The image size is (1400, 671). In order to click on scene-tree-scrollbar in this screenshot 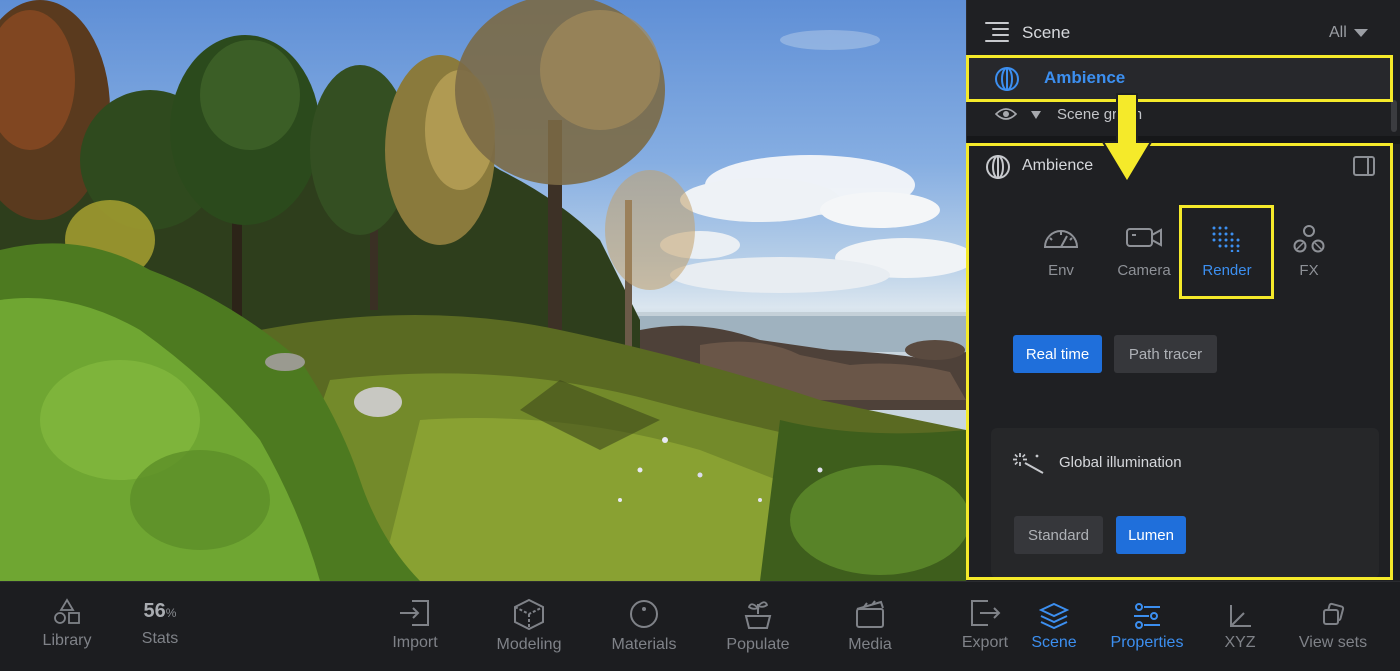, I will do `click(1394, 116)`.